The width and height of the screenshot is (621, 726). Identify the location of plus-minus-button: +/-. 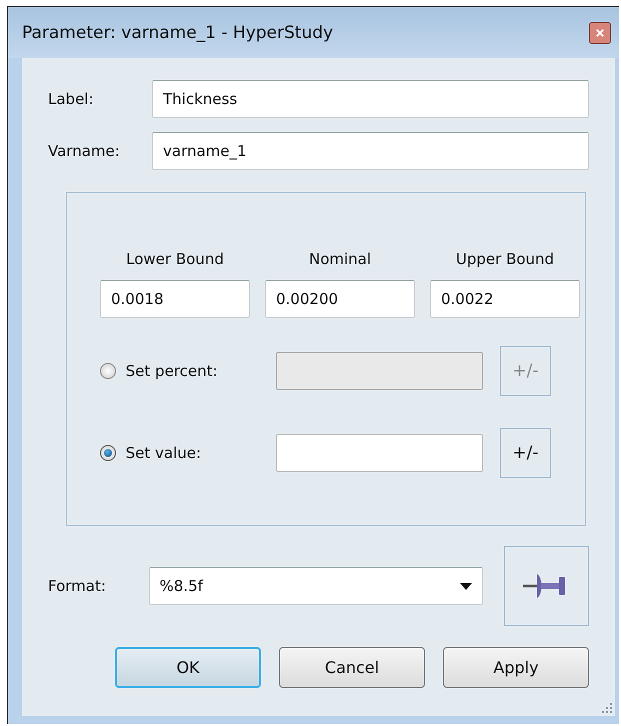
(525, 453).